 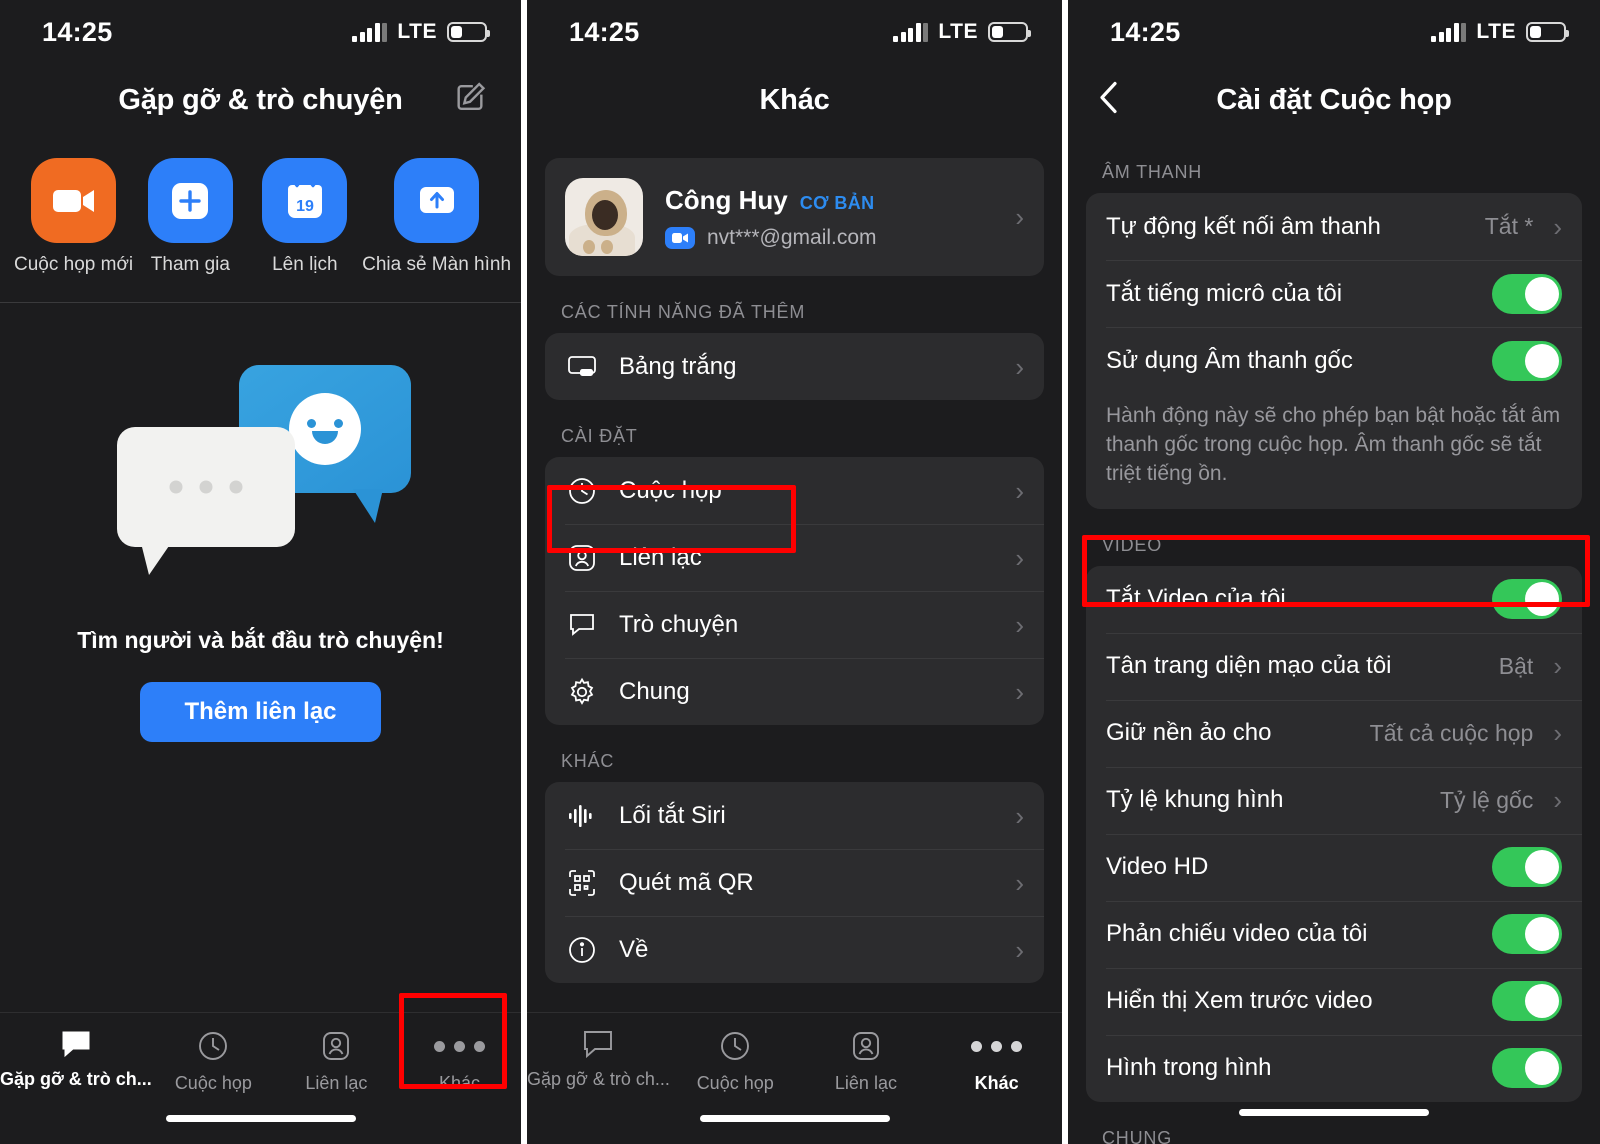 I want to click on chat-bubbles-illustration, so click(x=261, y=480).